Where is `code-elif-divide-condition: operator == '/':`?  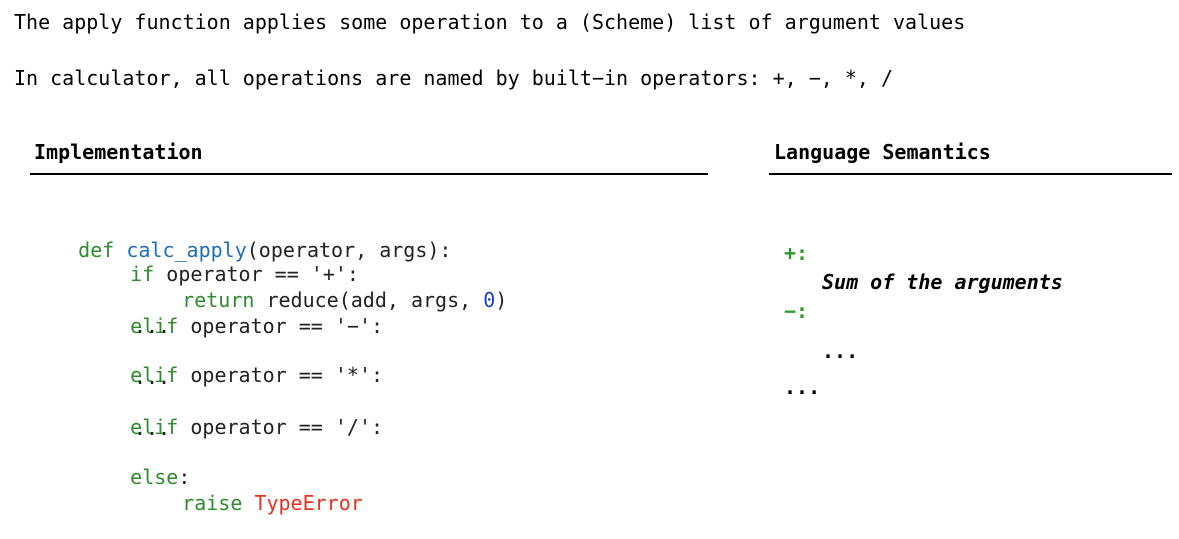
code-elif-divide-condition: operator == '/': is located at coordinates (287, 427).